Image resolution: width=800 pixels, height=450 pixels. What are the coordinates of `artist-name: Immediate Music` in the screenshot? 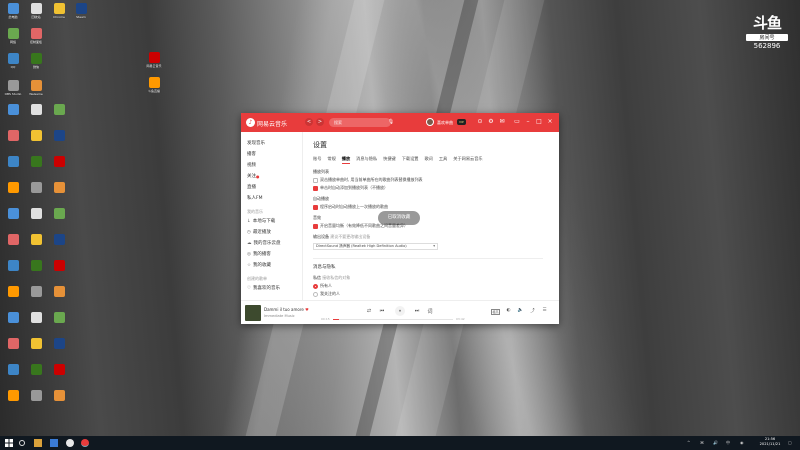 It's located at (279, 316).